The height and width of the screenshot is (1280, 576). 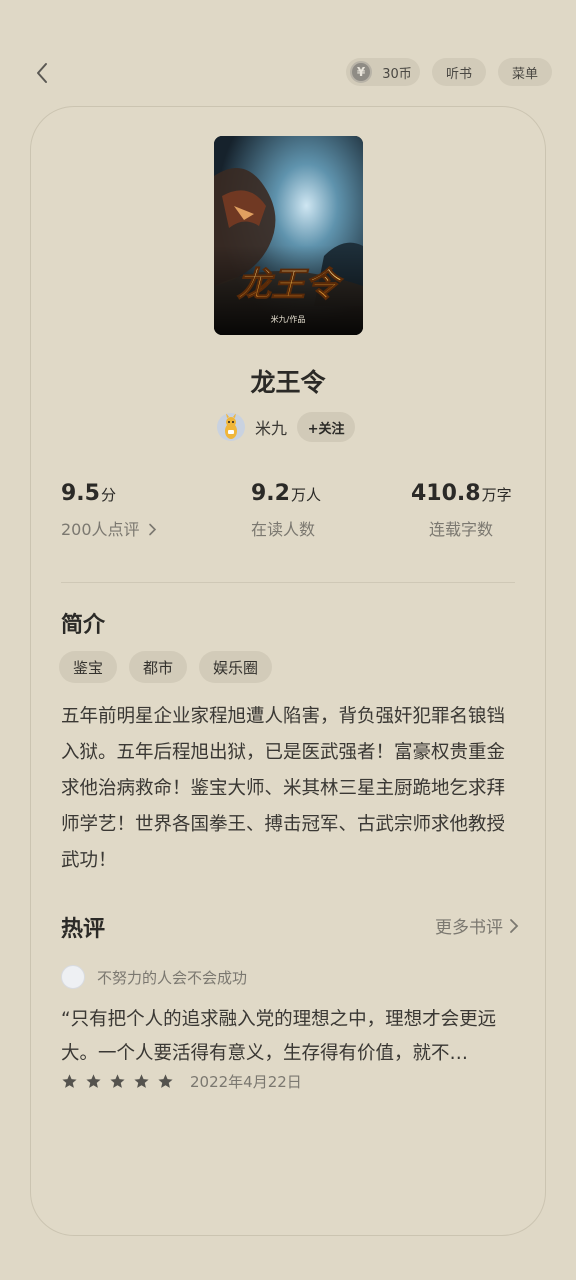 I want to click on reviewer-avatar, so click(x=73, y=977).